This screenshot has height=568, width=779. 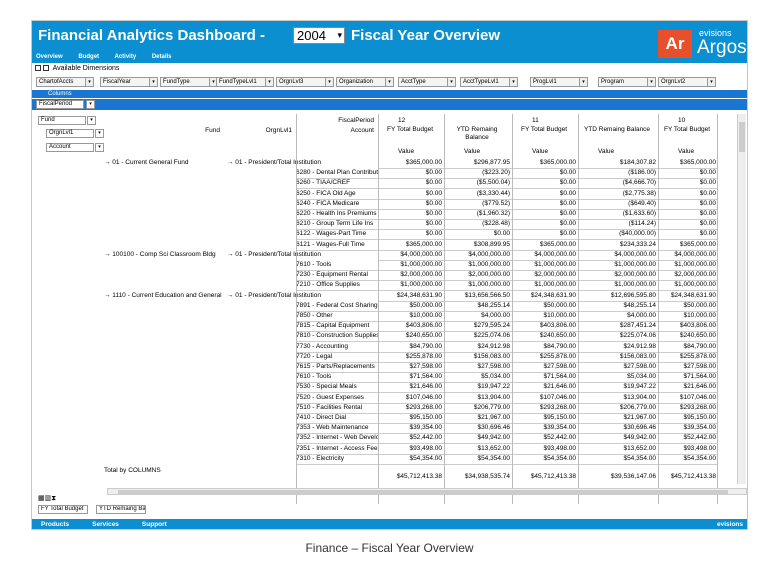 I want to click on dimension-chip: ChartofAccts ▾, so click(x=65, y=82).